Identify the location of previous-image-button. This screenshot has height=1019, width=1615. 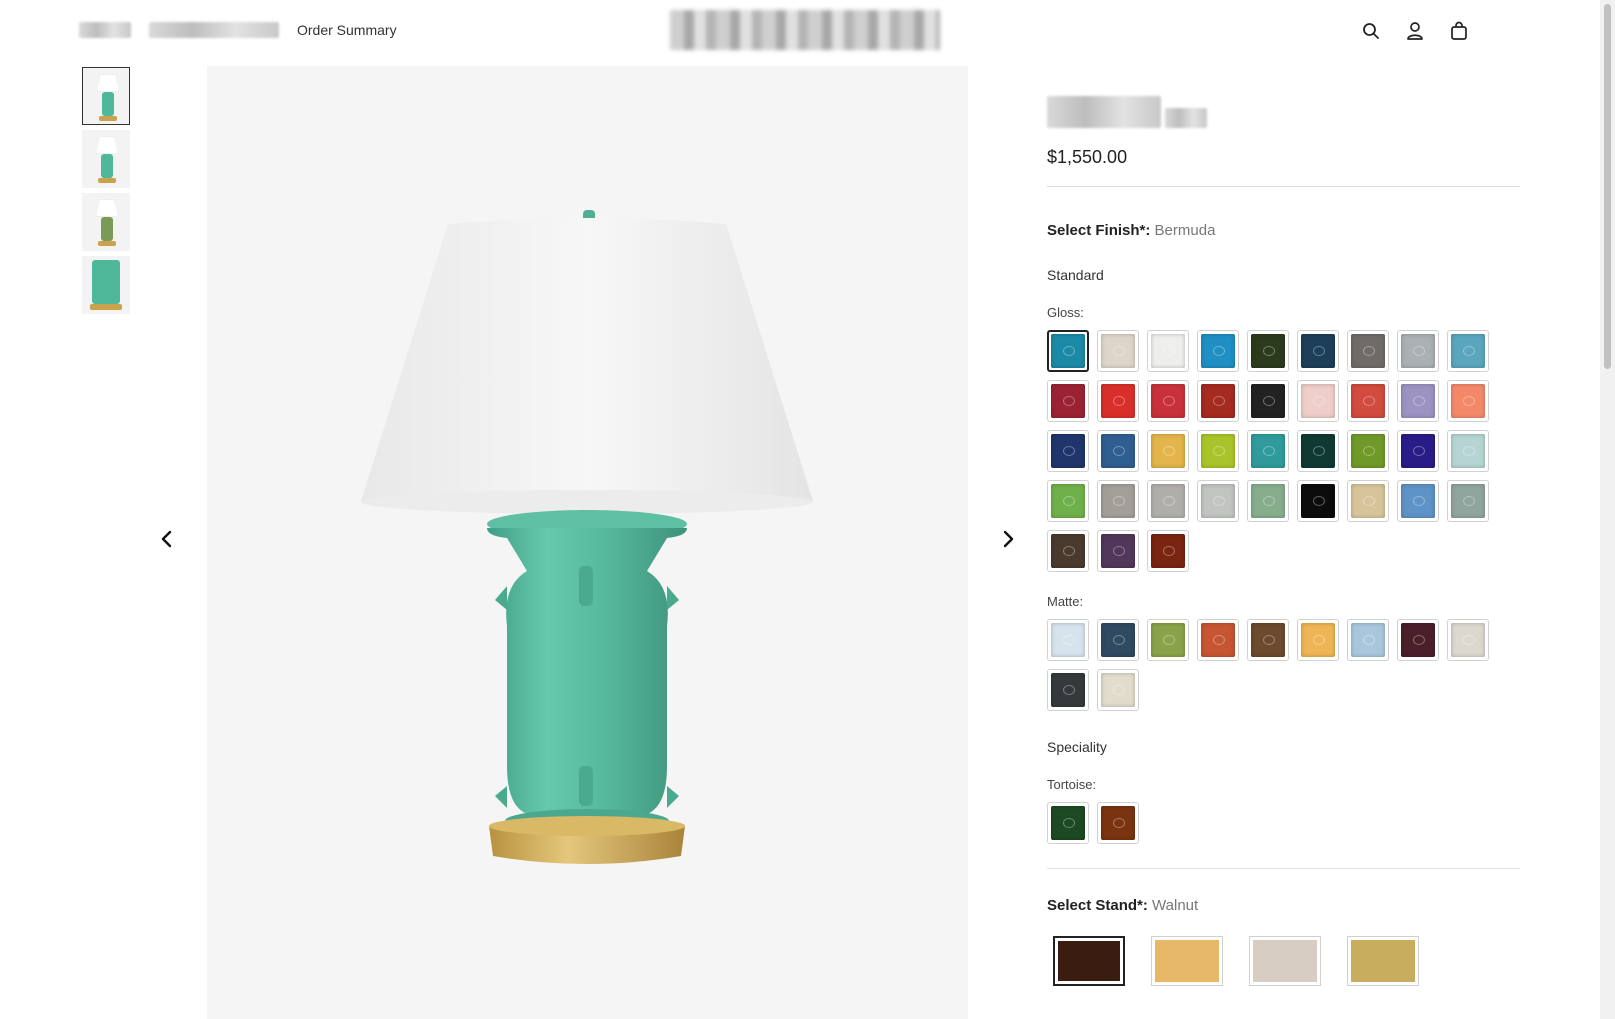
(167, 539).